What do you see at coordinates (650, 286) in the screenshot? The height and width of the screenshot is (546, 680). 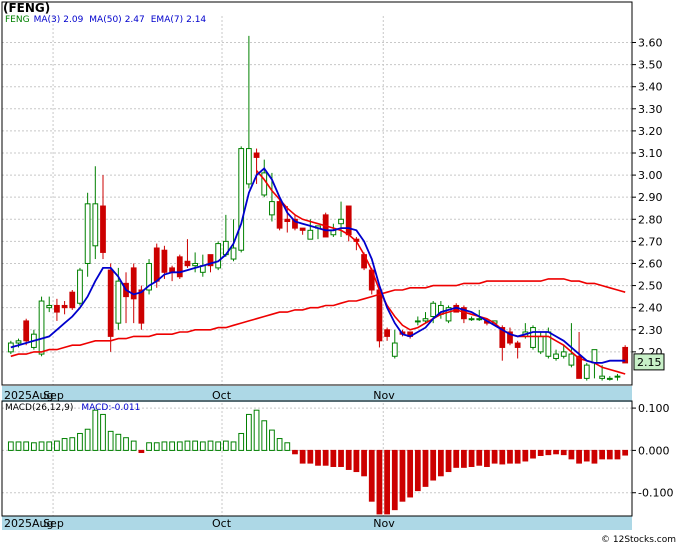 I see `price-tick-label: 2.50` at bounding box center [650, 286].